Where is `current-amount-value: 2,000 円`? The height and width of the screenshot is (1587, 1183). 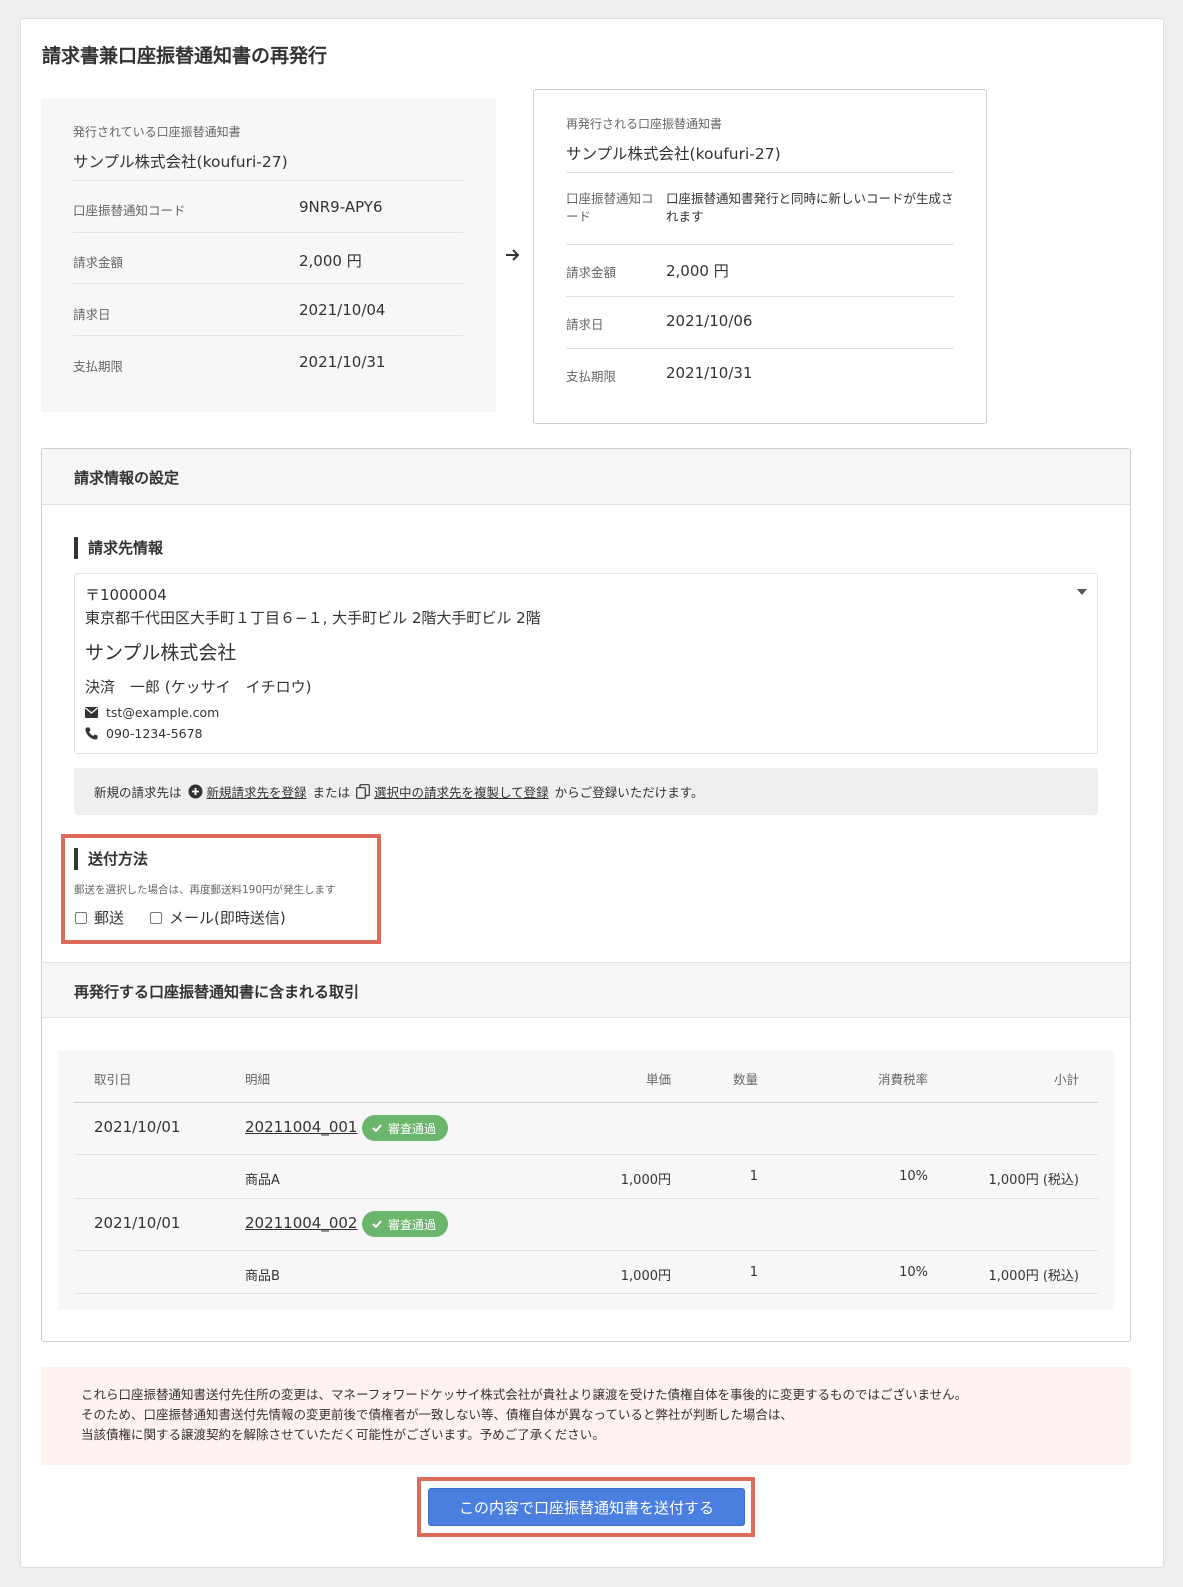
current-amount-value: 2,000 円 is located at coordinates (330, 261).